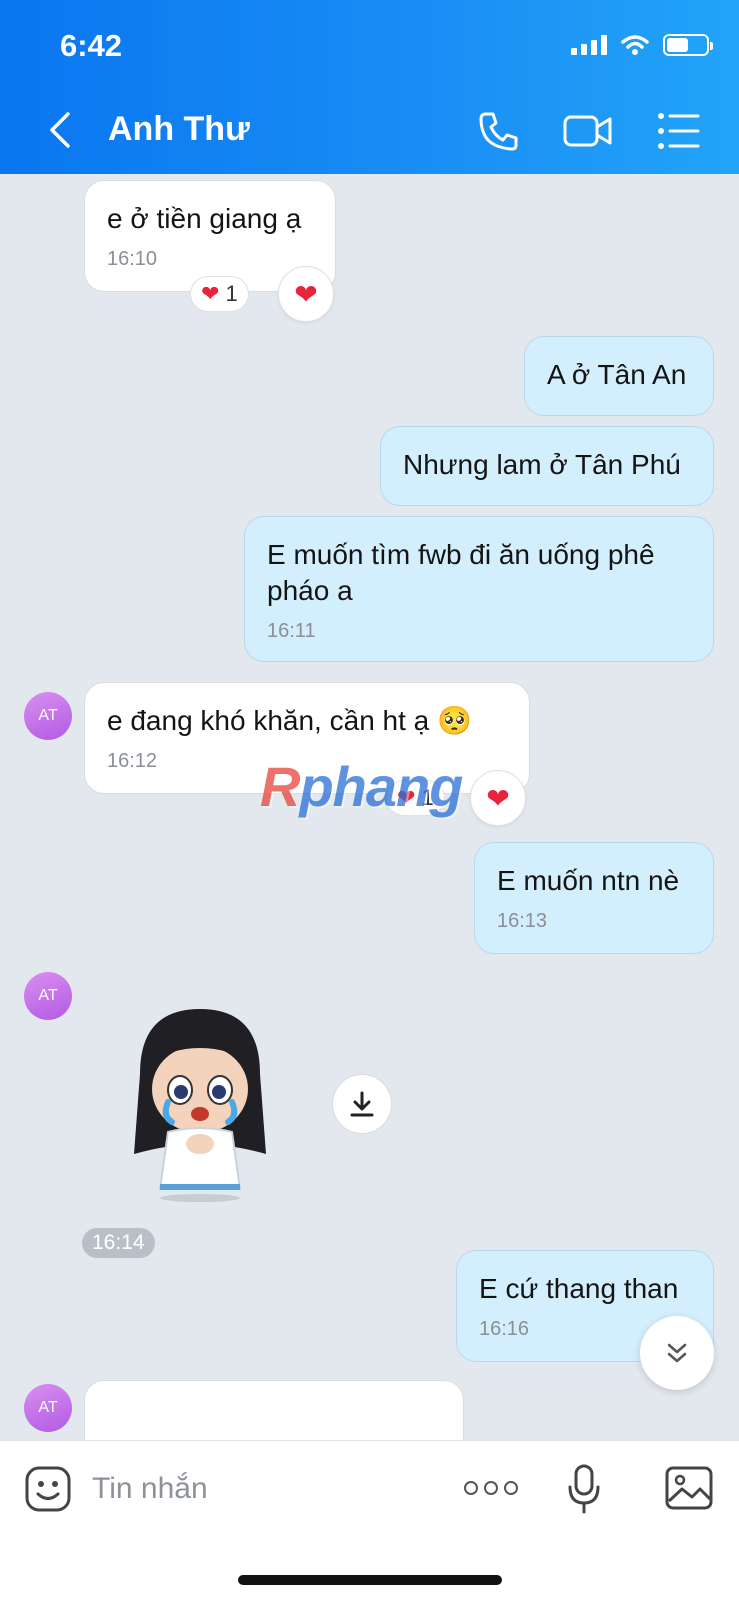 This screenshot has height=1600, width=739. Describe the element at coordinates (688, 45) in the screenshot. I see `battery-icon` at that location.